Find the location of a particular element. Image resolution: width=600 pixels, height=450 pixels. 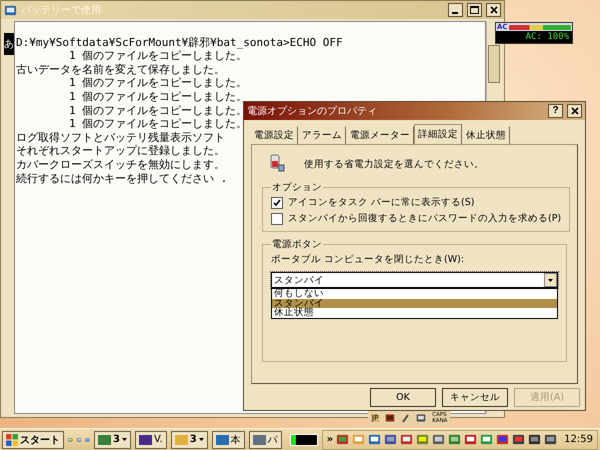

dialog-title: 電源オプションのプロパティ is located at coordinates (312, 111).